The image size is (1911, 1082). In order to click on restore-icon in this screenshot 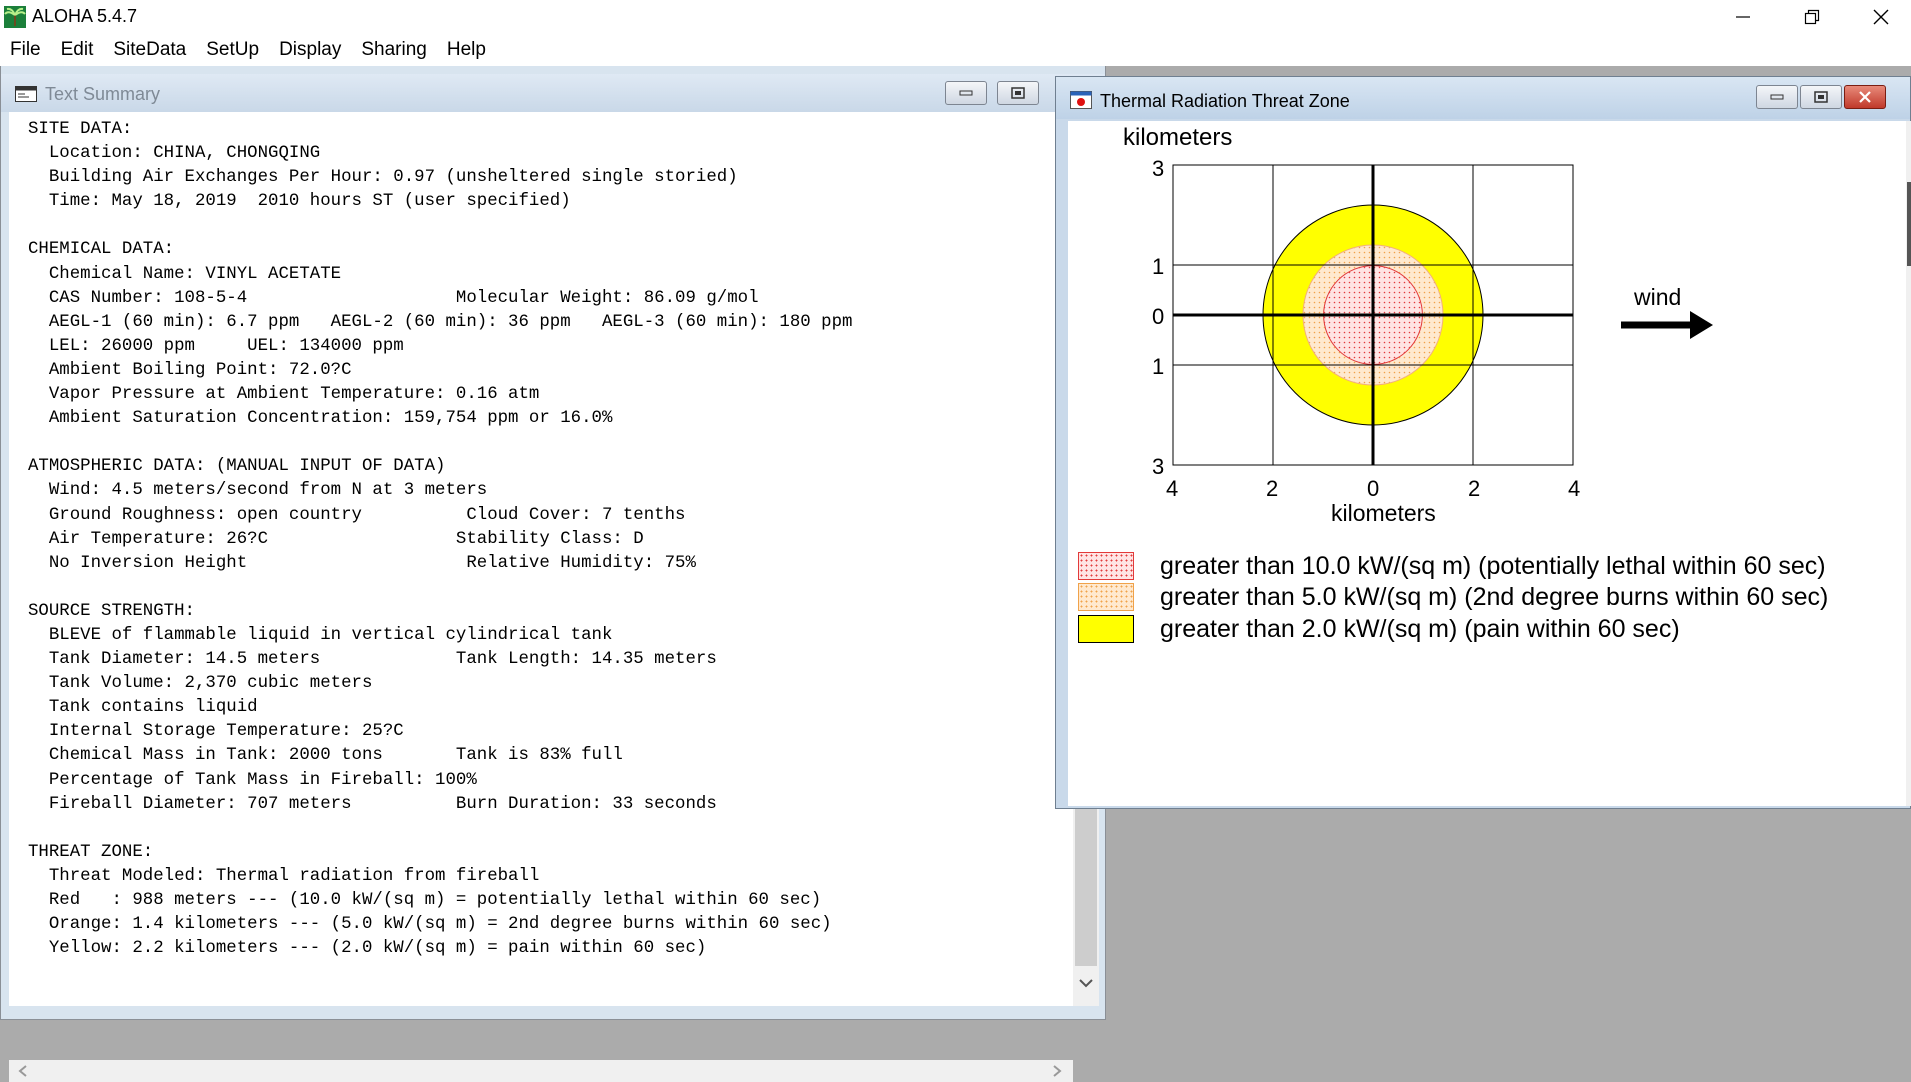, I will do `click(1812, 17)`.